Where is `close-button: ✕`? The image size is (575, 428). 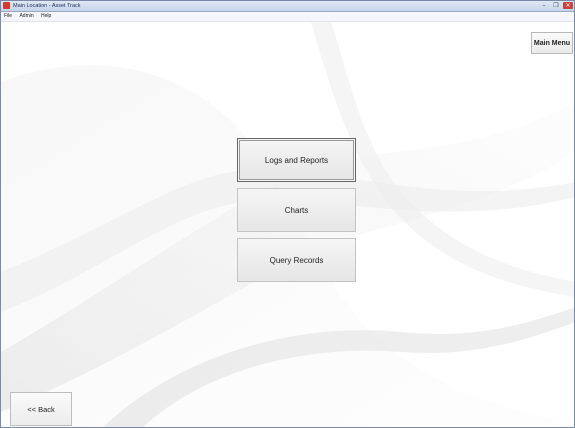
close-button: ✕ is located at coordinates (568, 5).